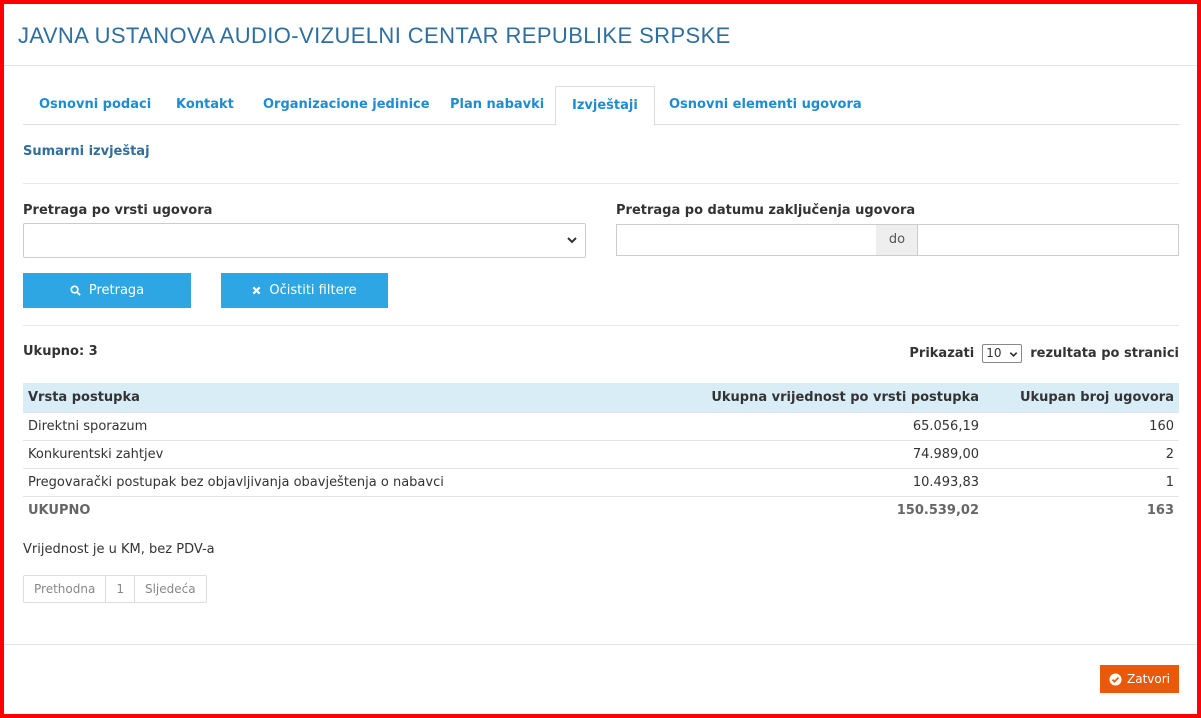 This screenshot has height=718, width=1201. I want to click on tab-kontakt: Kontakt, so click(205, 105).